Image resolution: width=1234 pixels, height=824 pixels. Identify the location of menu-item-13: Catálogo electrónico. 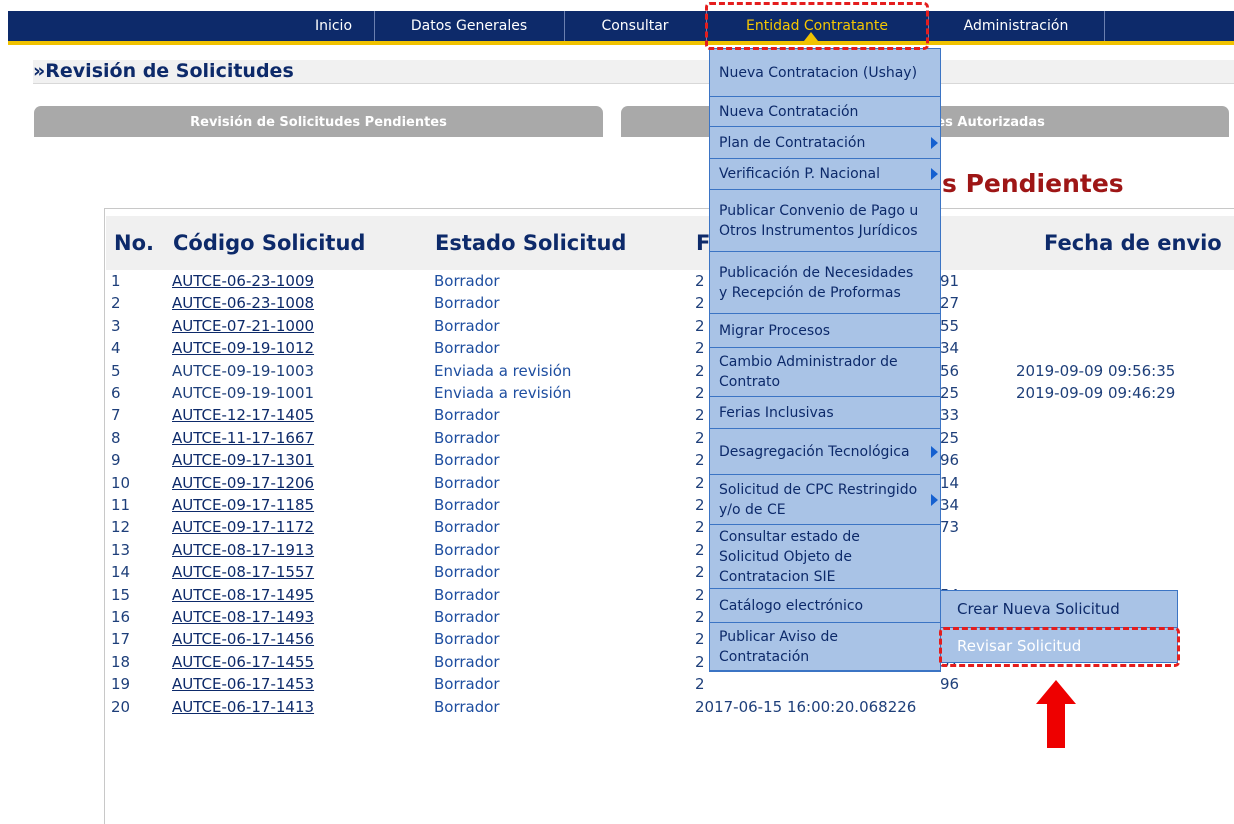
(825, 606).